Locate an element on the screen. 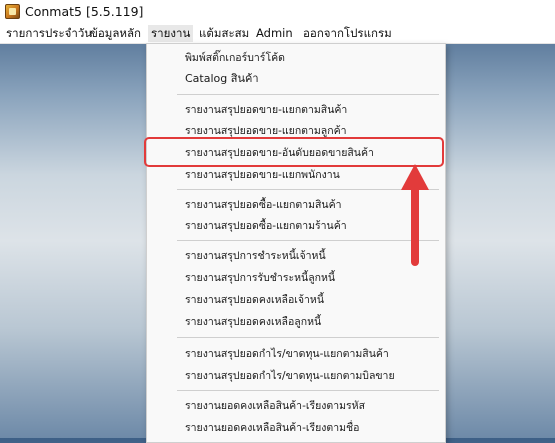 This screenshot has width=555, height=443. highlight-box is located at coordinates (294, 152).